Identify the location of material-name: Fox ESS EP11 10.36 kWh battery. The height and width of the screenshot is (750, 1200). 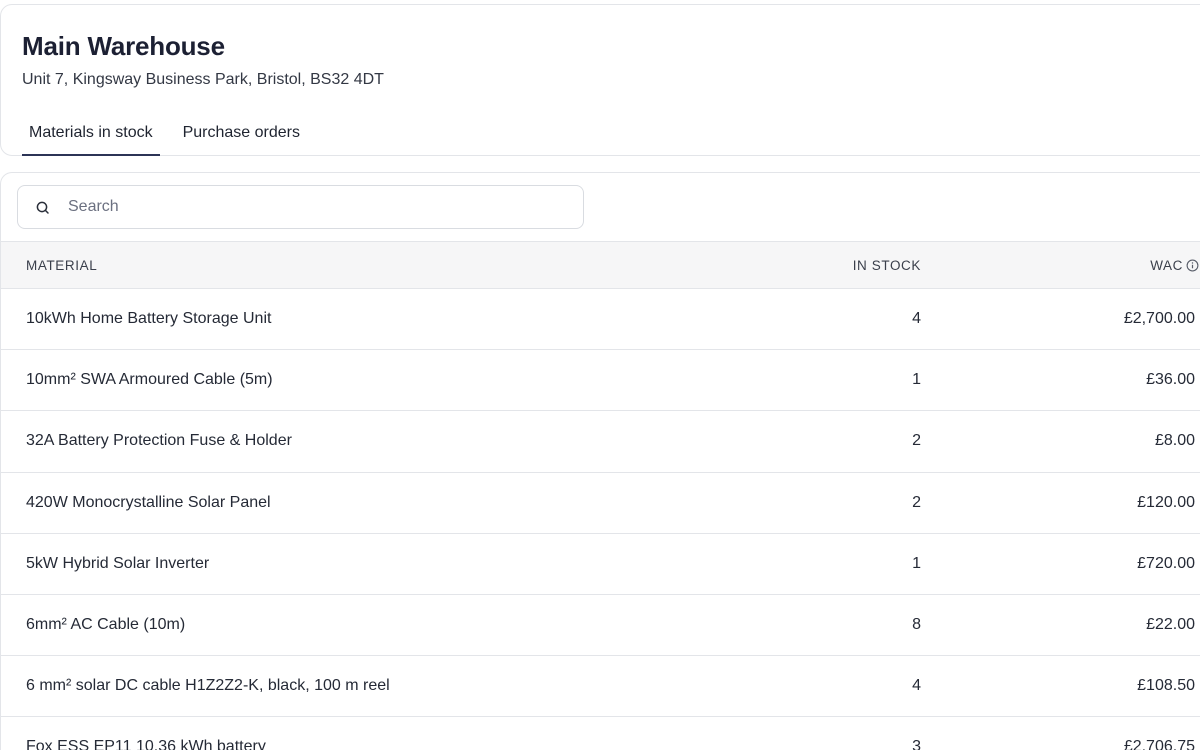
(146, 744).